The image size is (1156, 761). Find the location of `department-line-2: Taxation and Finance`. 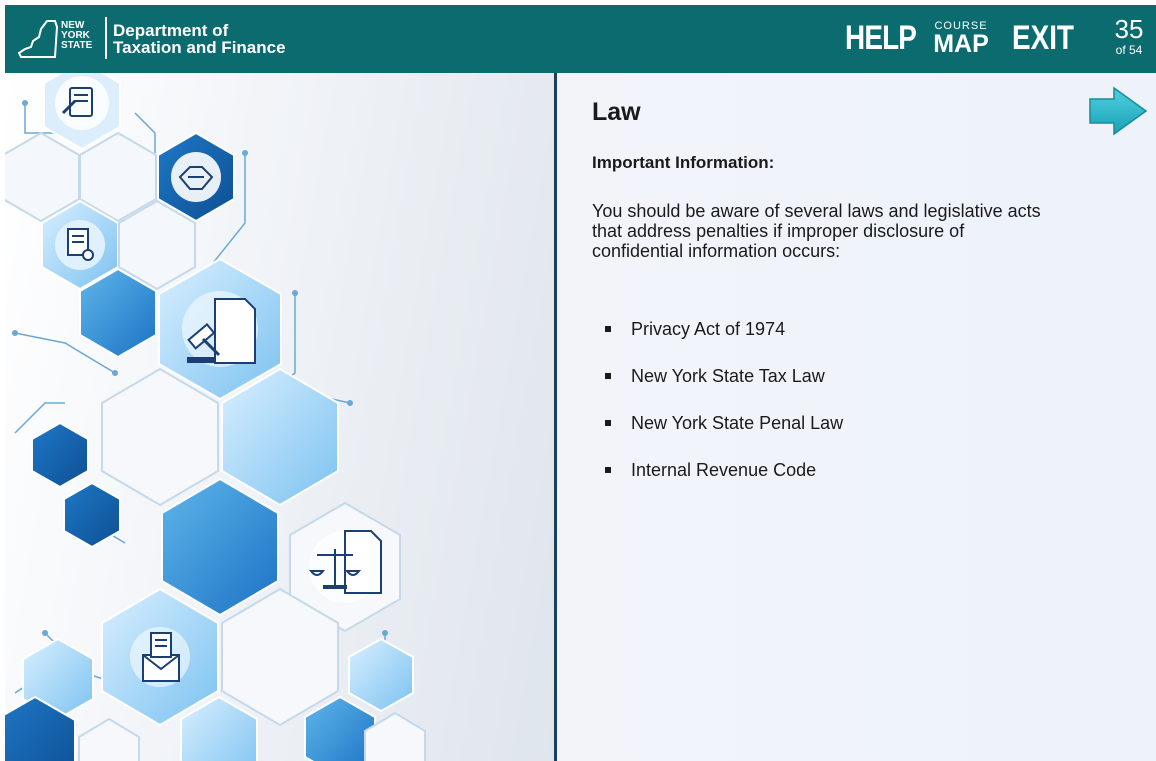

department-line-2: Taxation and Finance is located at coordinates (199, 47).